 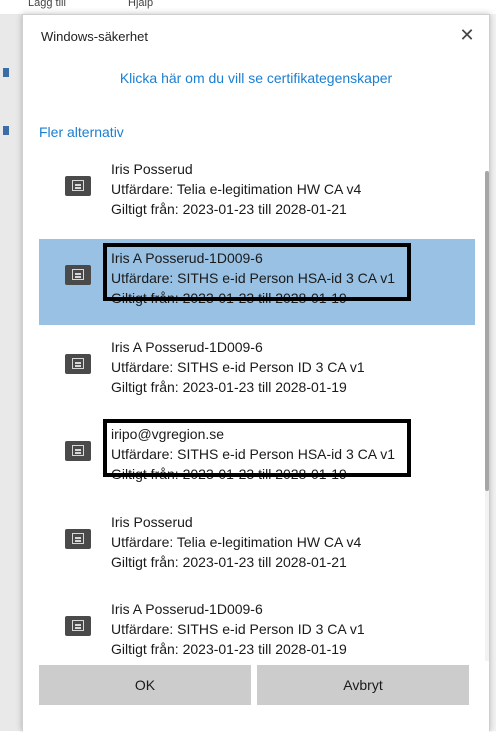 What do you see at coordinates (11, 372) in the screenshot?
I see `background-app-sidebar` at bounding box center [11, 372].